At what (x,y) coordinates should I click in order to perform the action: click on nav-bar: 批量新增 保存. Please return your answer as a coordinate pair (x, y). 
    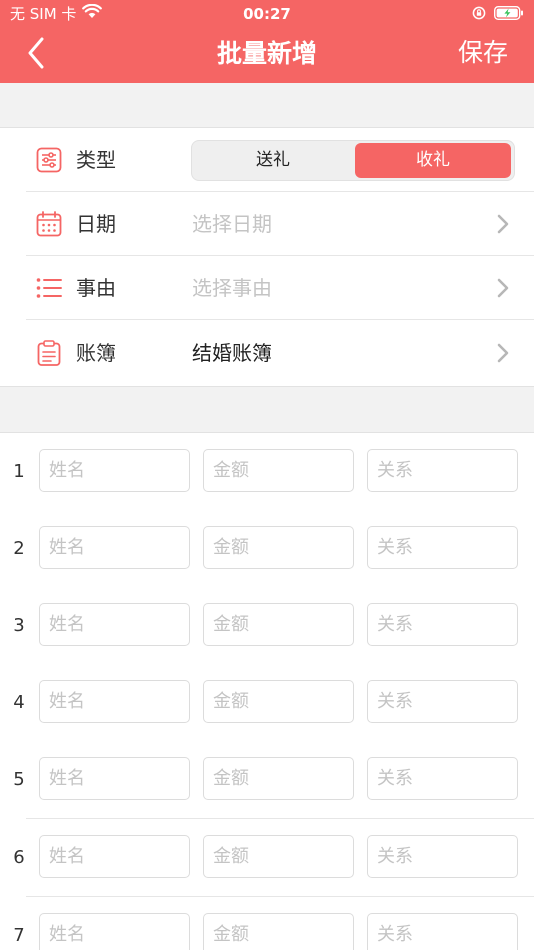
    Looking at the image, I should click on (267, 55).